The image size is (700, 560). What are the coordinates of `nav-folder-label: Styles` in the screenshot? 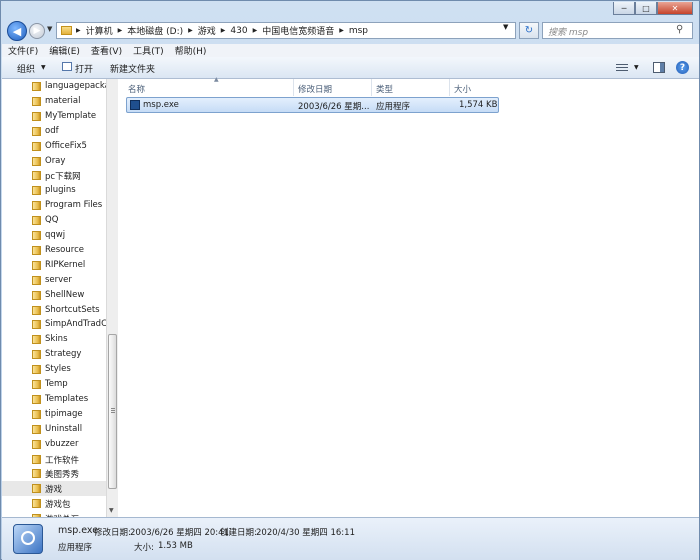 It's located at (58, 369).